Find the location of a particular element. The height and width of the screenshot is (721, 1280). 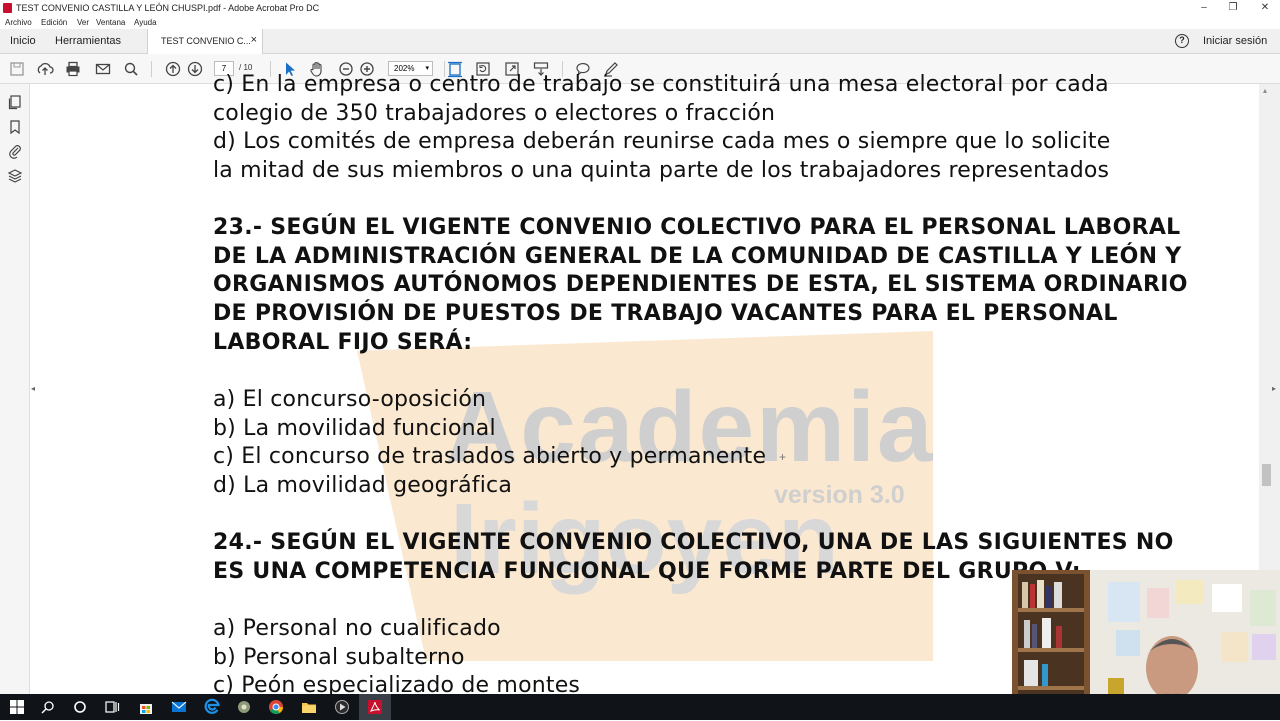

media-icon is located at coordinates (342, 707).